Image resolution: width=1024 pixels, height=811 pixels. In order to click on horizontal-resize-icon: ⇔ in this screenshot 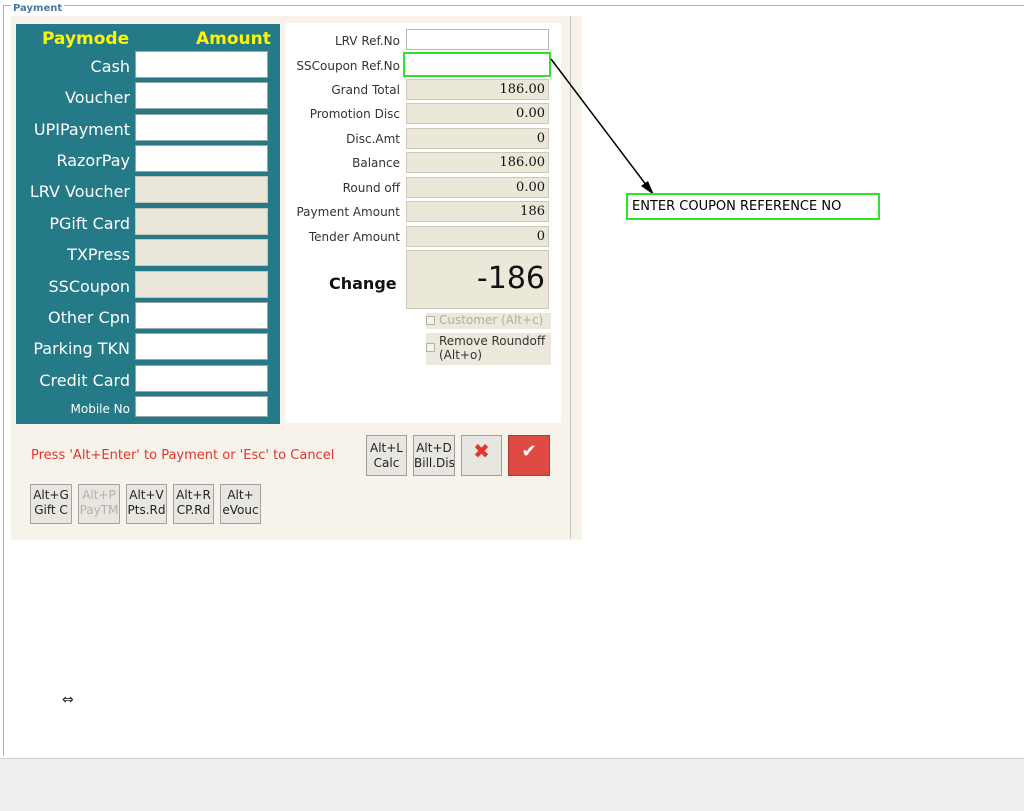, I will do `click(68, 700)`.